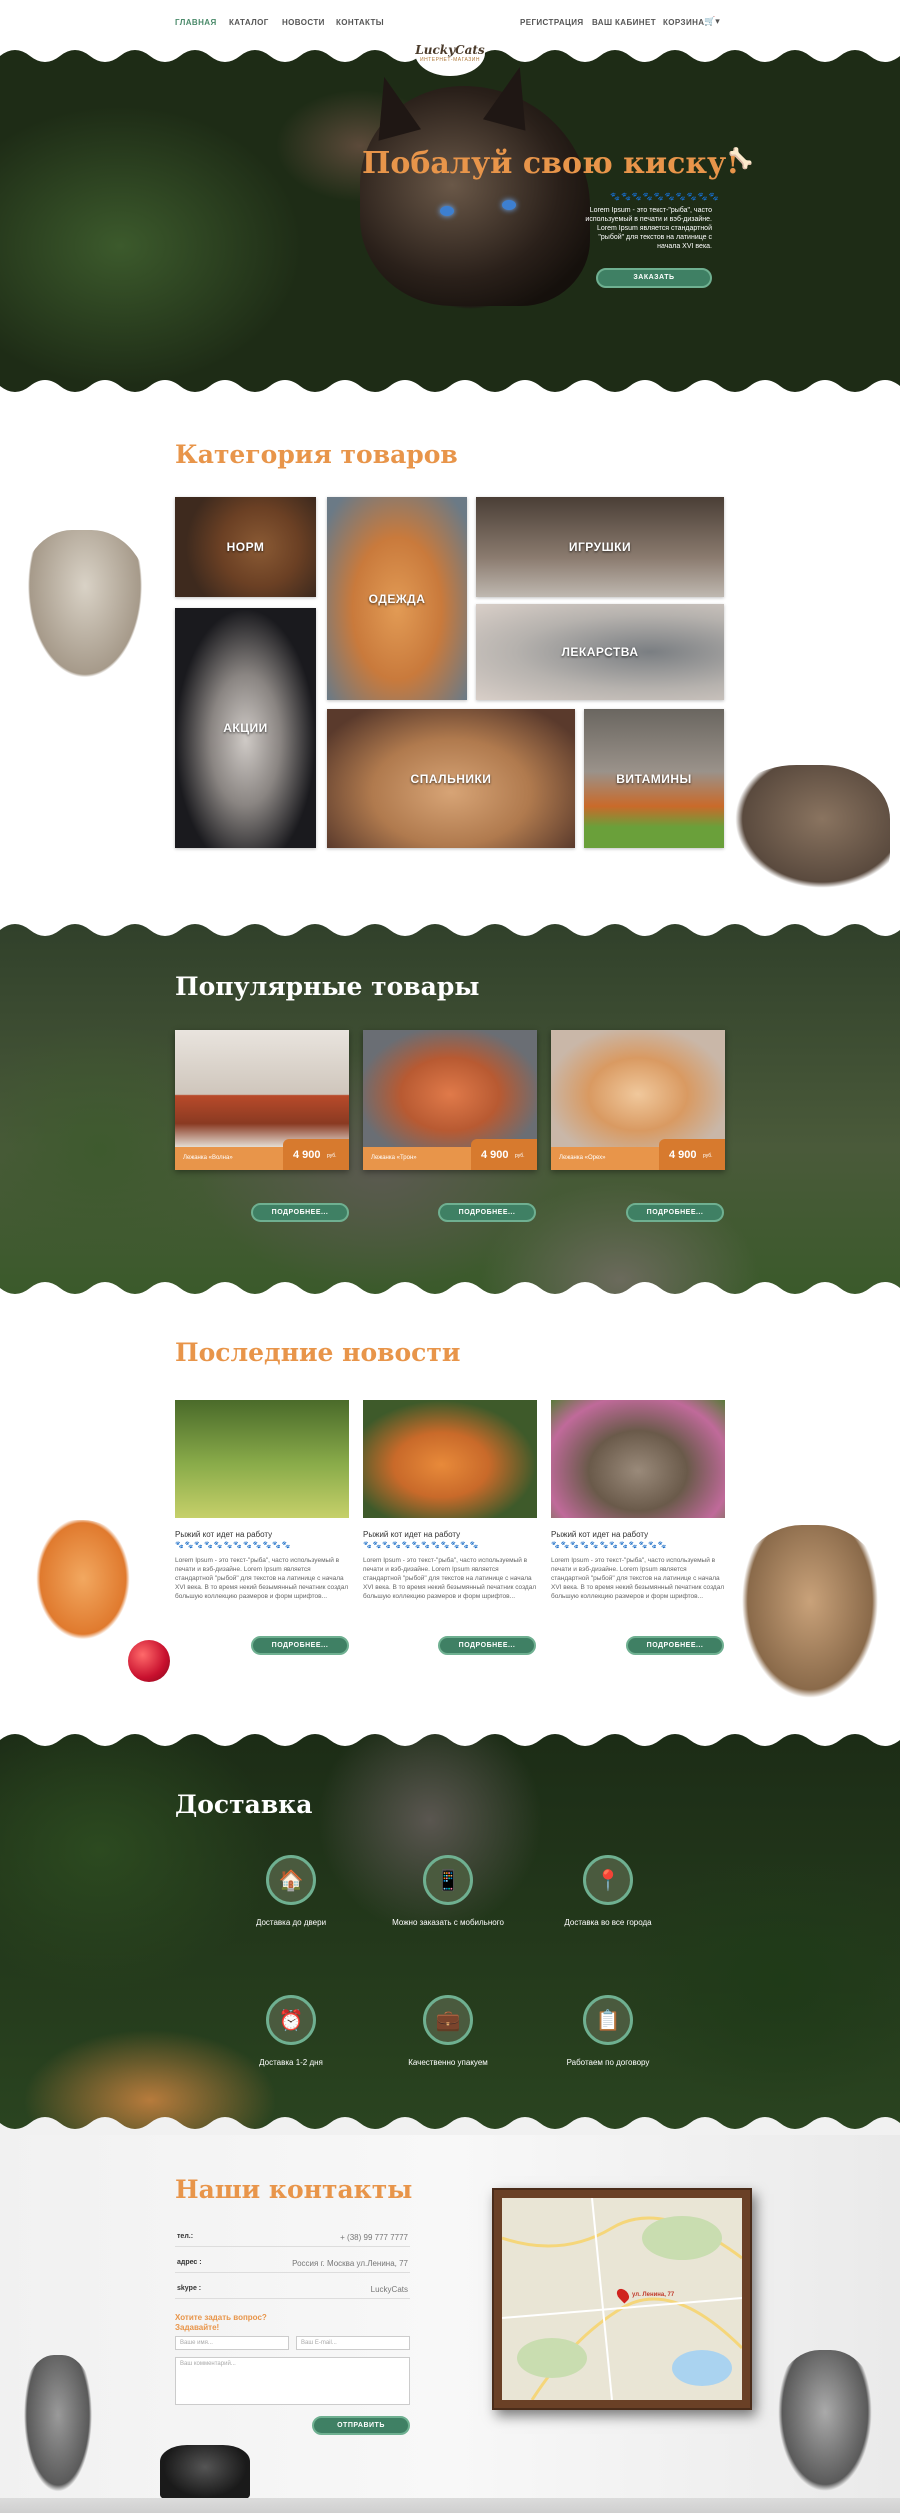  I want to click on nav-link-home: ГЛАВНАЯ, so click(196, 22).